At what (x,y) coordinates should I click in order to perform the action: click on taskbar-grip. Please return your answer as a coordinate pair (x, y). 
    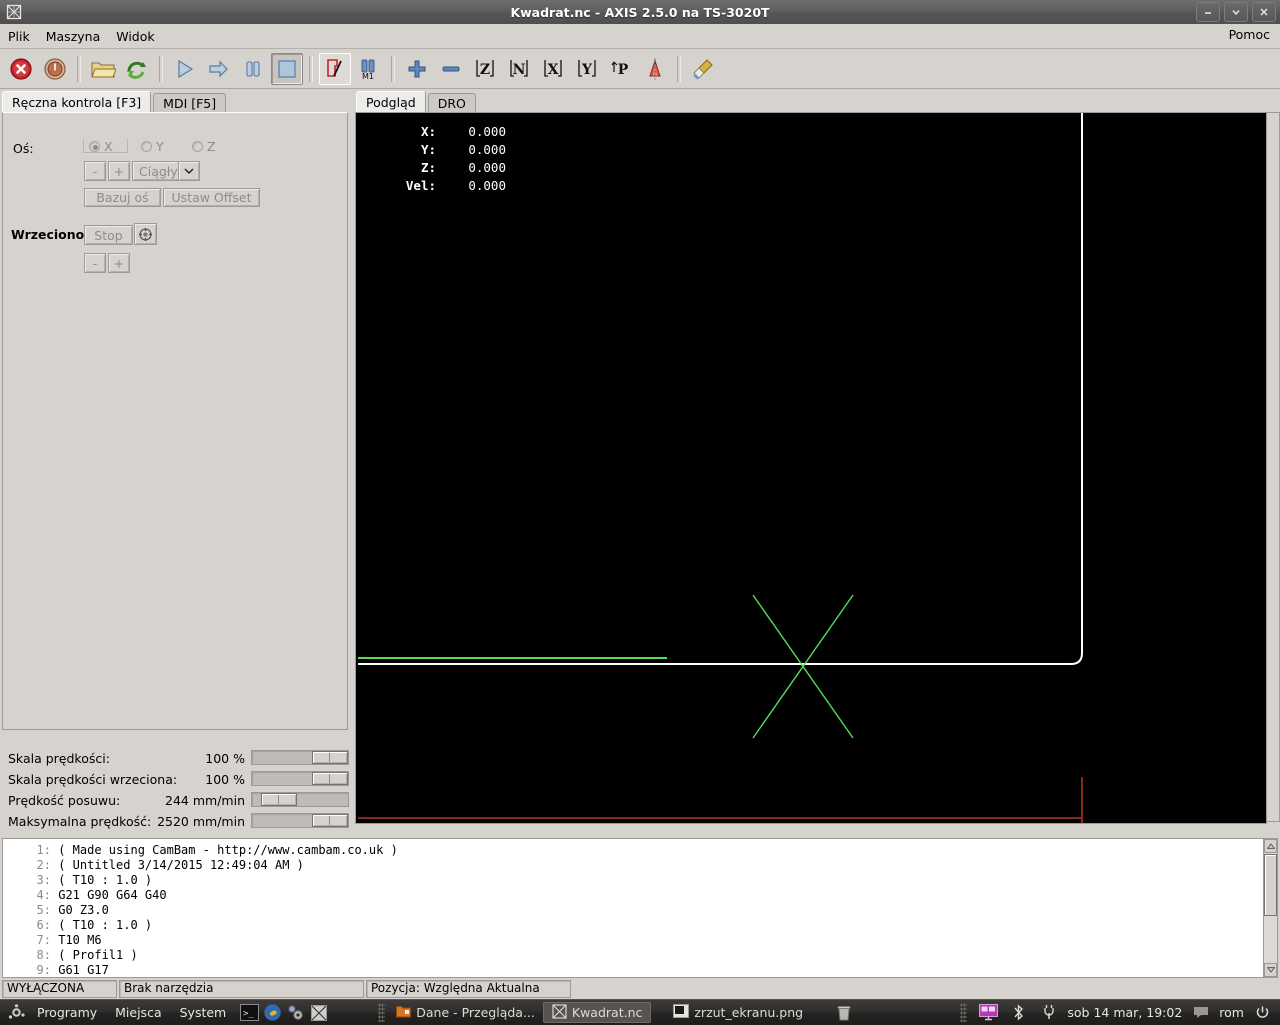
    Looking at the image, I should click on (382, 1012).